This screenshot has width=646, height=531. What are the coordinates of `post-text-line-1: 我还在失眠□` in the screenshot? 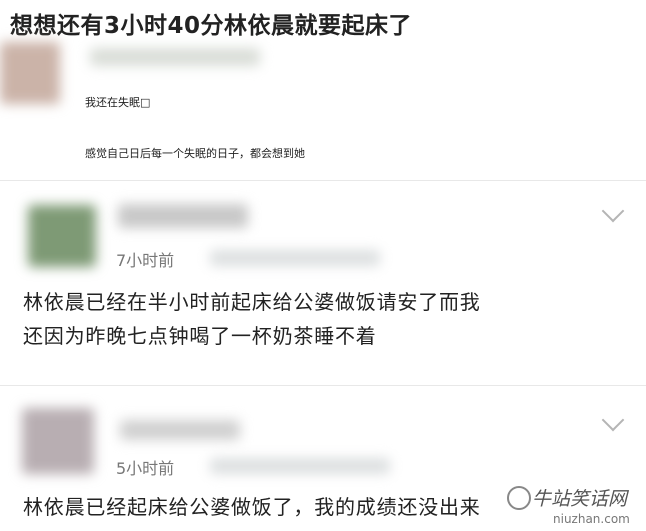 It's located at (118, 102).